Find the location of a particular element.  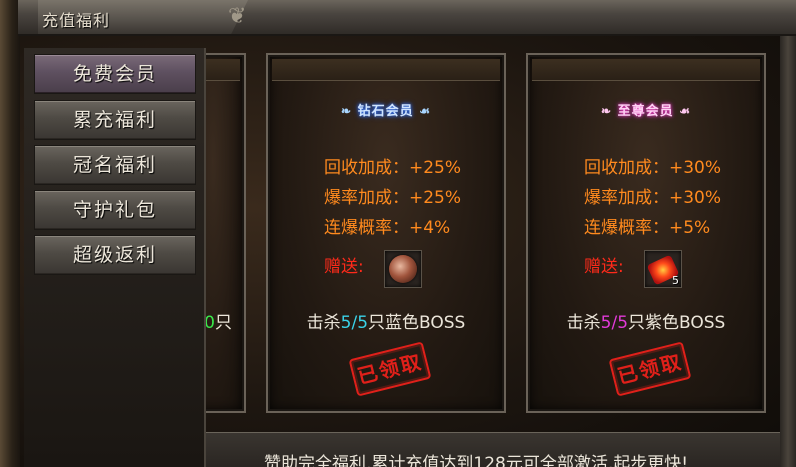

kill-suffix: 只紫色BOSS is located at coordinates (677, 323).